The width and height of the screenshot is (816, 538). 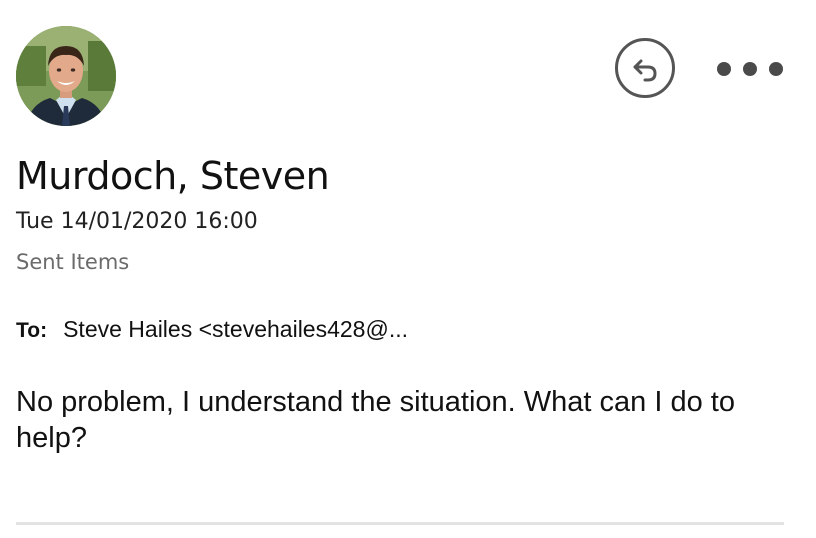 I want to click on reply-button, so click(x=645, y=68).